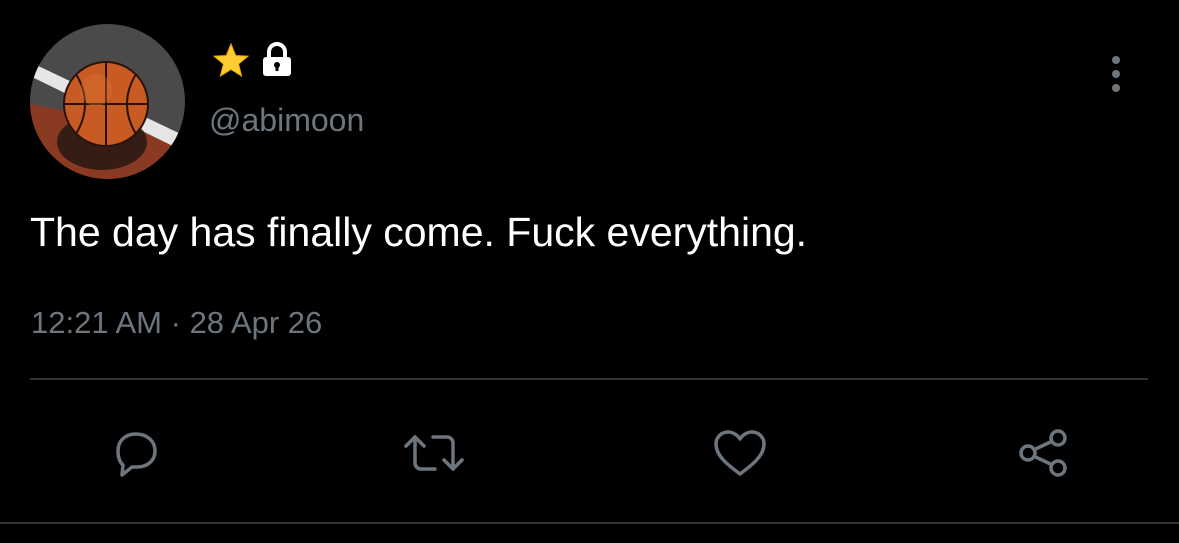 The image size is (1179, 543). What do you see at coordinates (96, 322) in the screenshot?
I see `tweet-time: 12:21 AM` at bounding box center [96, 322].